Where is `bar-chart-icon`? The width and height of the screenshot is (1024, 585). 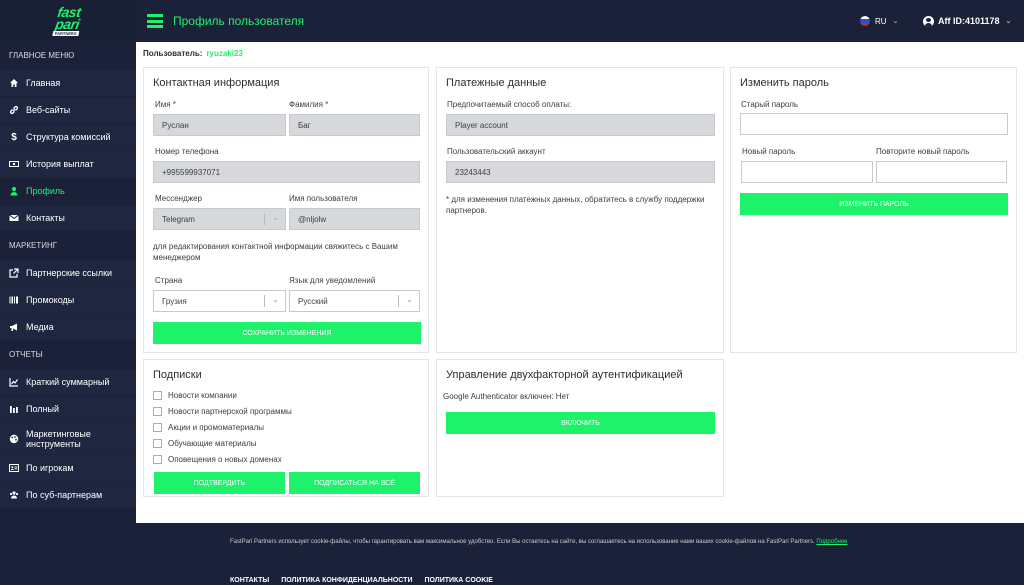 bar-chart-icon is located at coordinates (14, 409).